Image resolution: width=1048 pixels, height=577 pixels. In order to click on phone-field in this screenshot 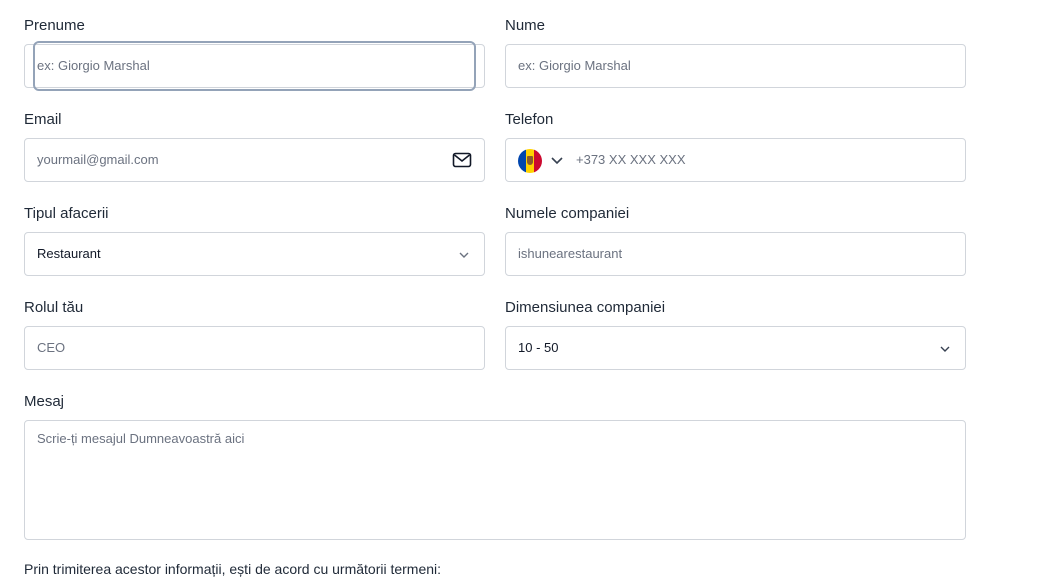, I will do `click(735, 160)`.